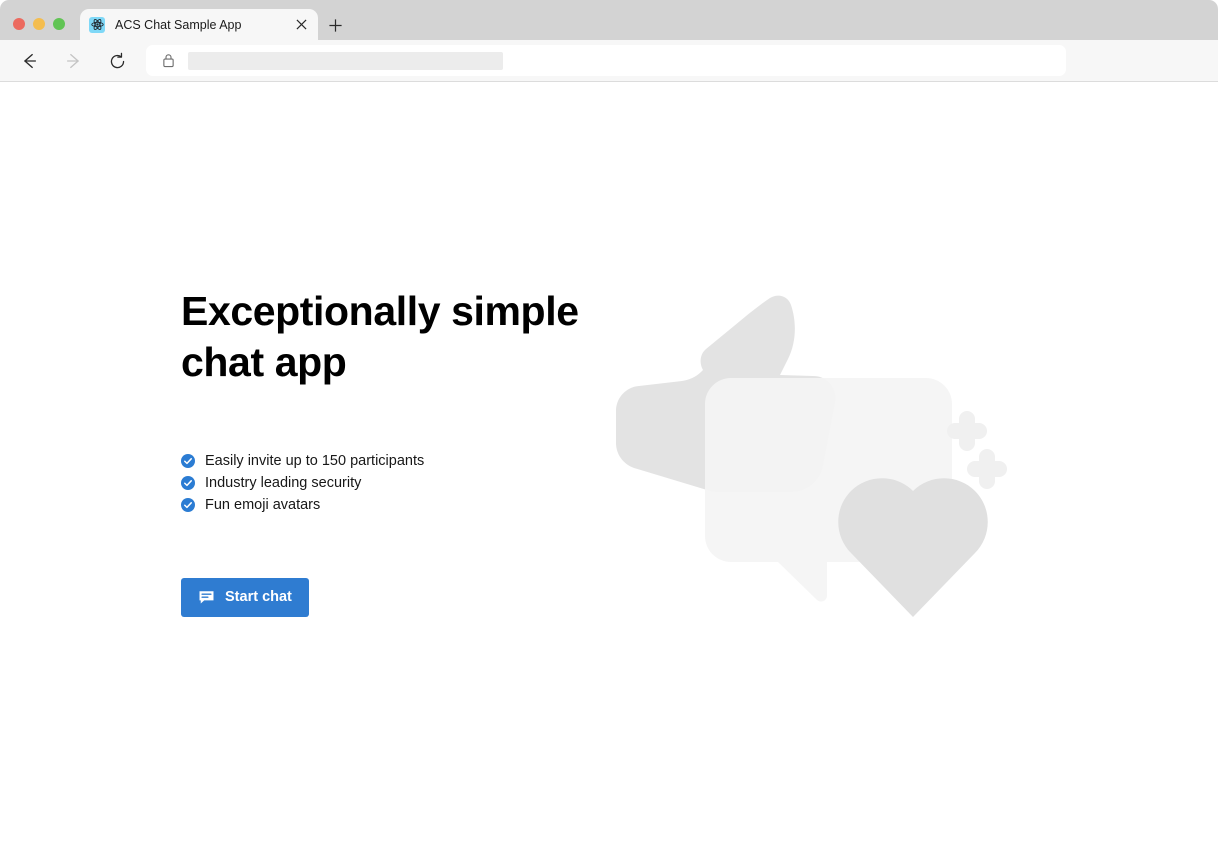 The width and height of the screenshot is (1218, 848). Describe the element at coordinates (283, 482) in the screenshot. I see `feature-label: Industry leading security` at that location.